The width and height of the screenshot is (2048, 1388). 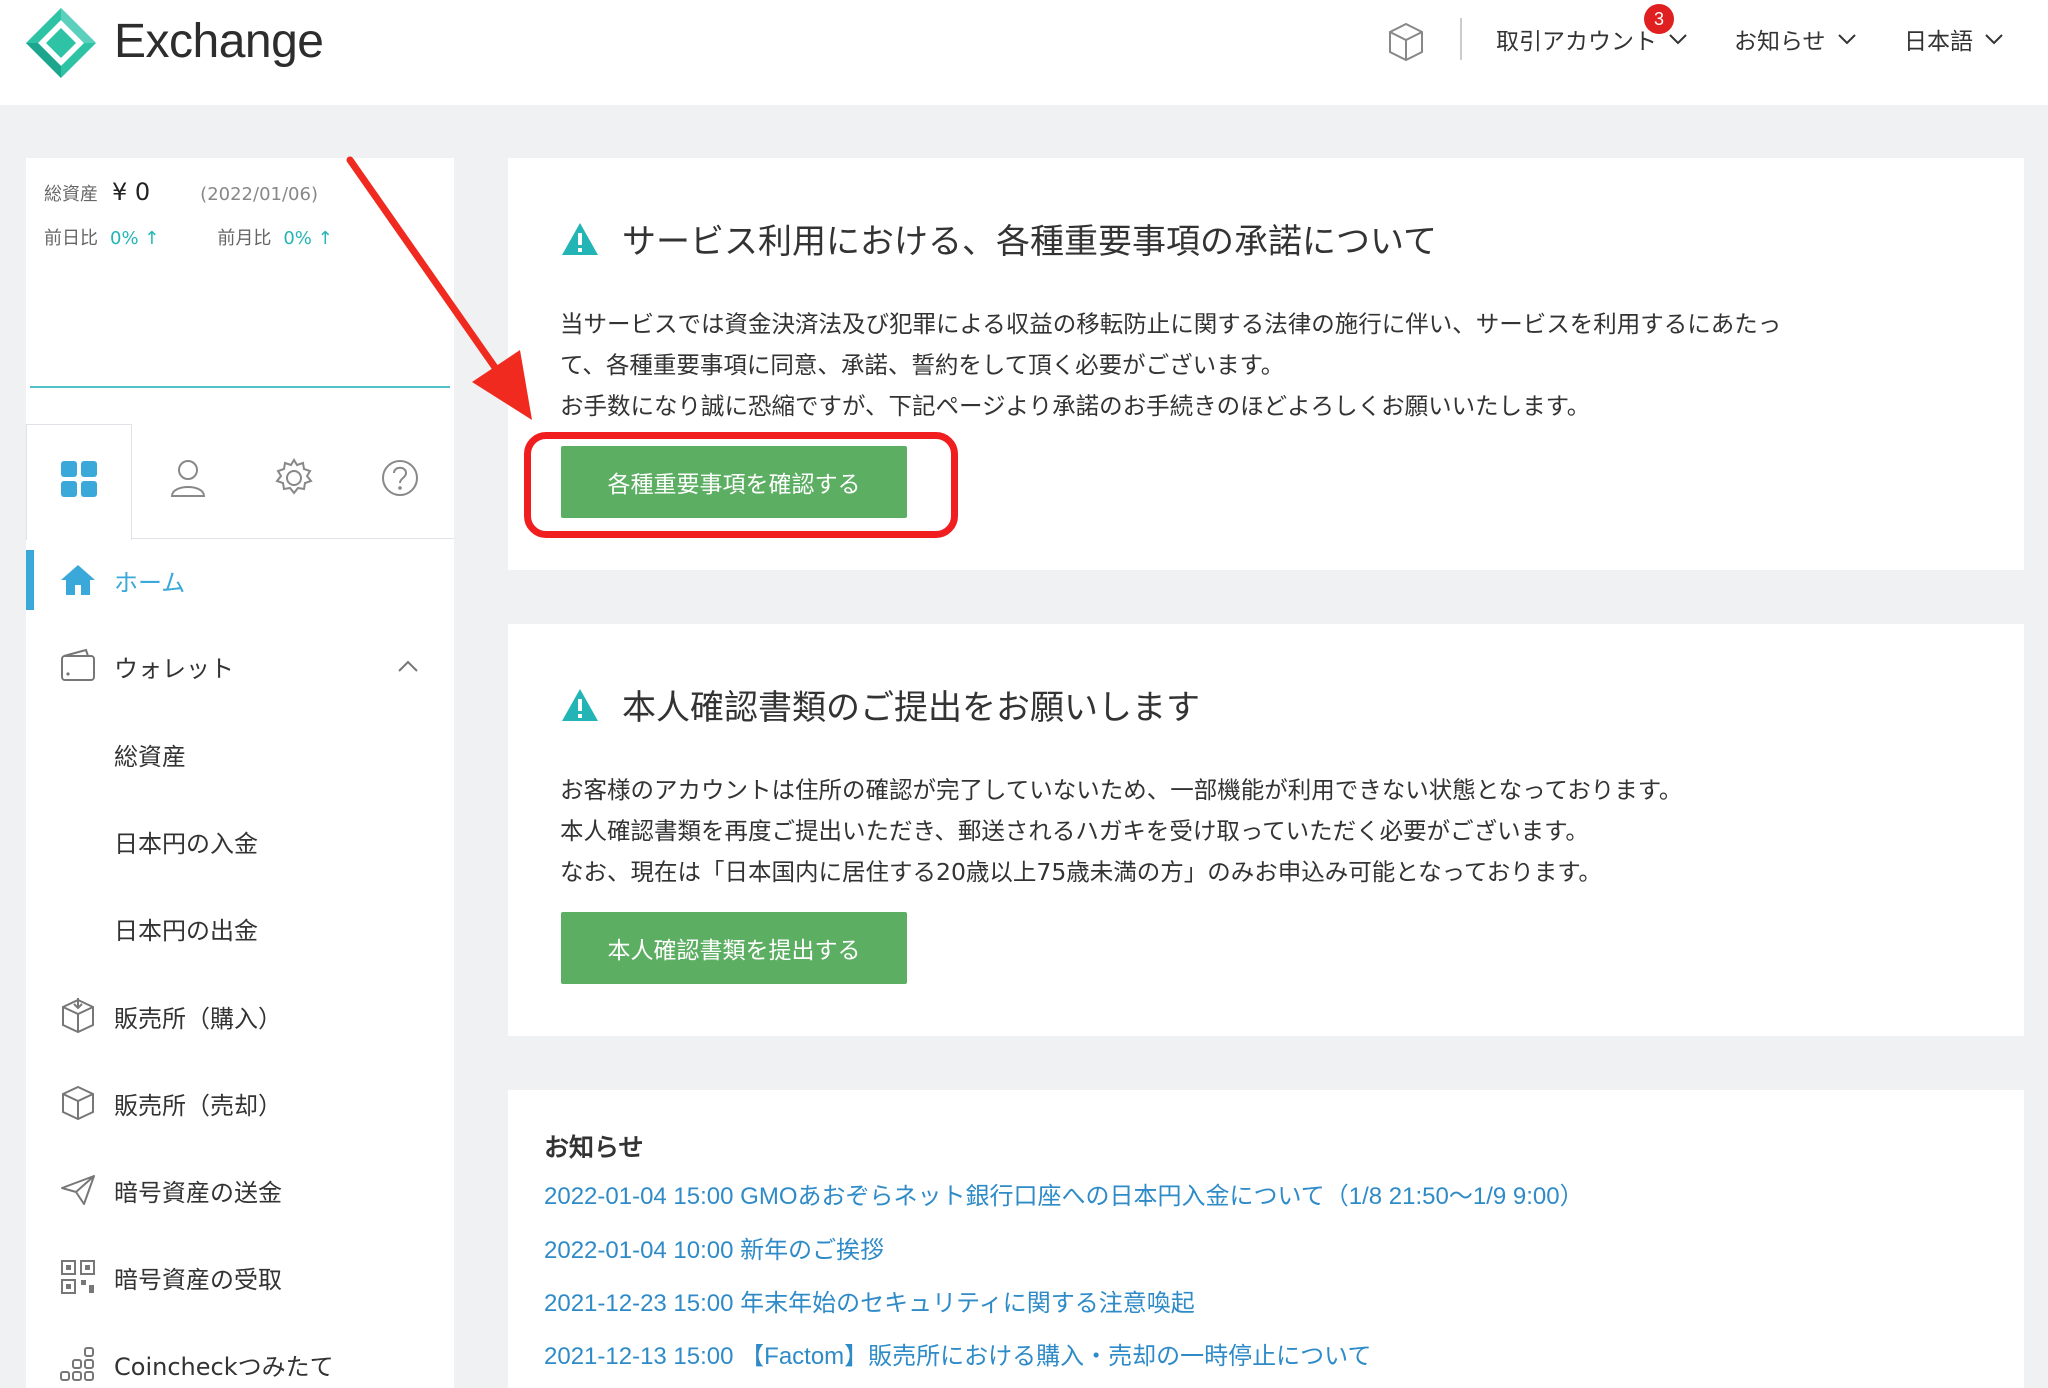 I want to click on help-icon, so click(x=400, y=478).